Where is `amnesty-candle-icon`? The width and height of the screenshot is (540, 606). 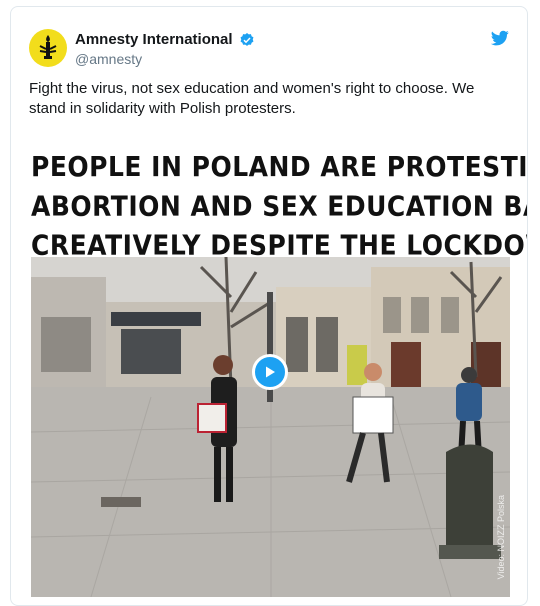 amnesty-candle-icon is located at coordinates (48, 47).